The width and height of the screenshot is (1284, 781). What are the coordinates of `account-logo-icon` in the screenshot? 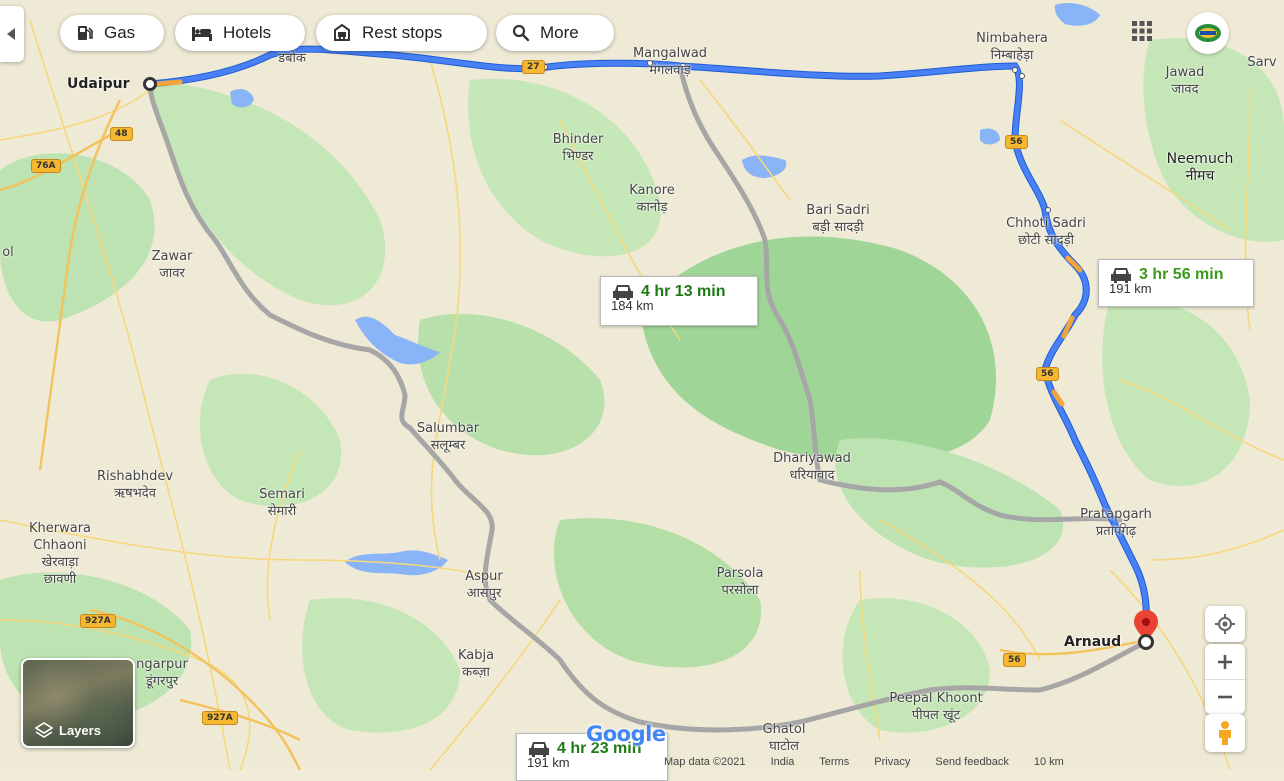 It's located at (1208, 33).